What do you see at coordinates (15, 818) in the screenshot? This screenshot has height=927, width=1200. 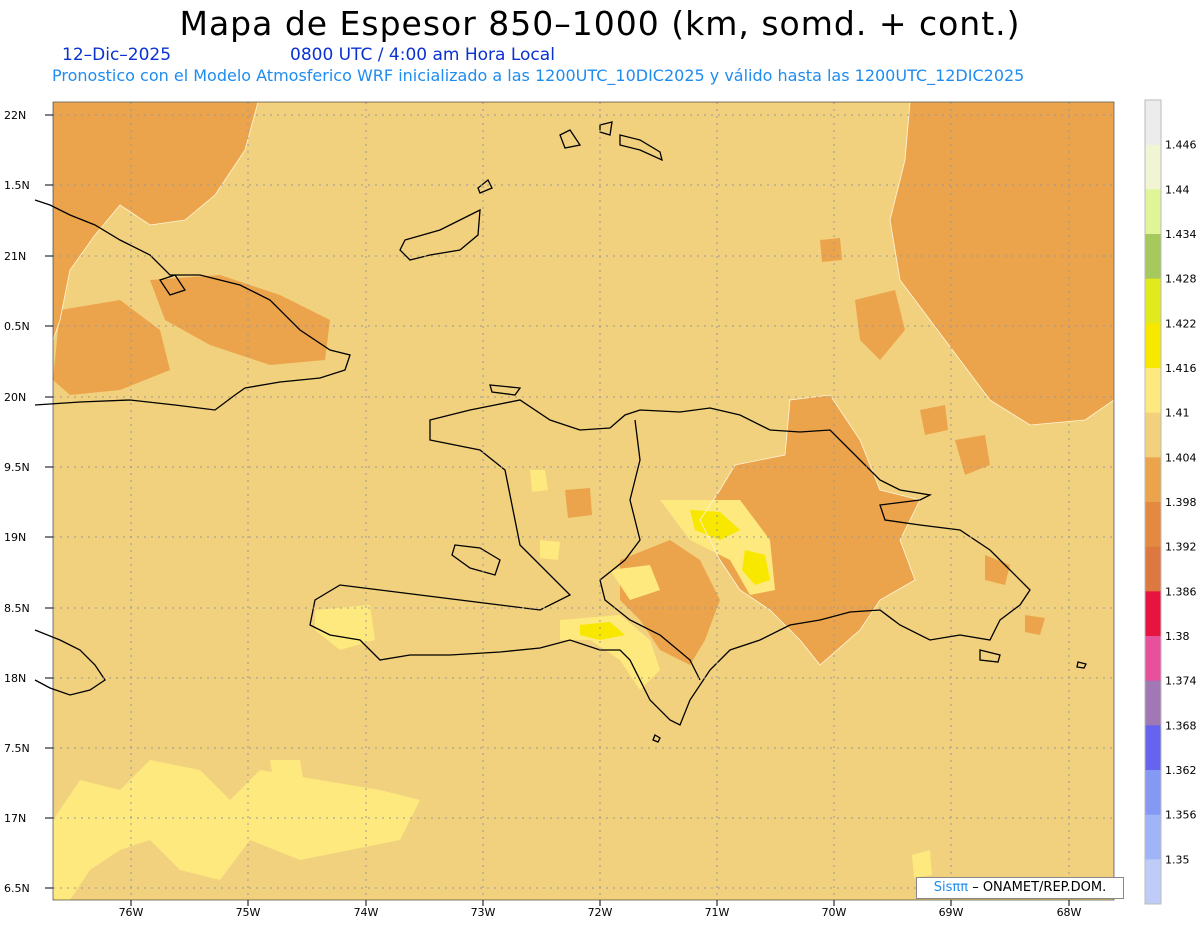 I see `lat-label: 17N` at bounding box center [15, 818].